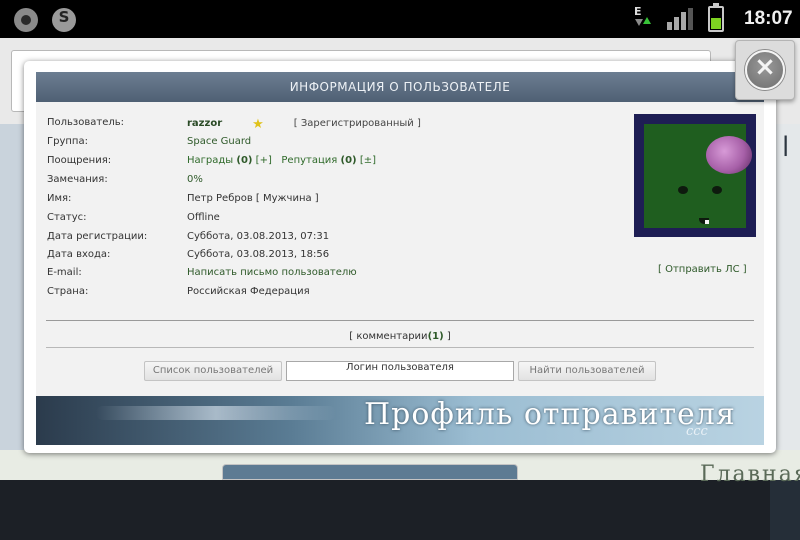  I want to click on username: razzor, so click(205, 123).